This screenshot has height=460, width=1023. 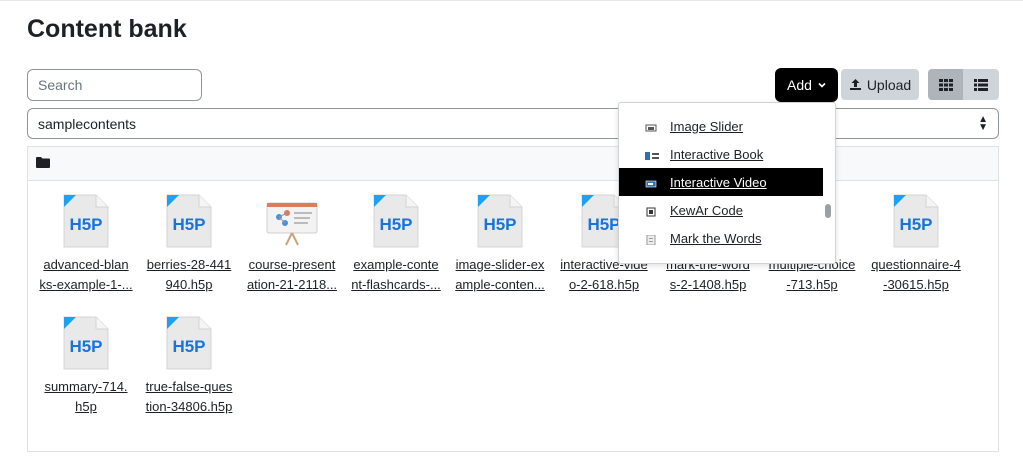 I want to click on file-name-line1: true-false-ques, so click(x=189, y=386).